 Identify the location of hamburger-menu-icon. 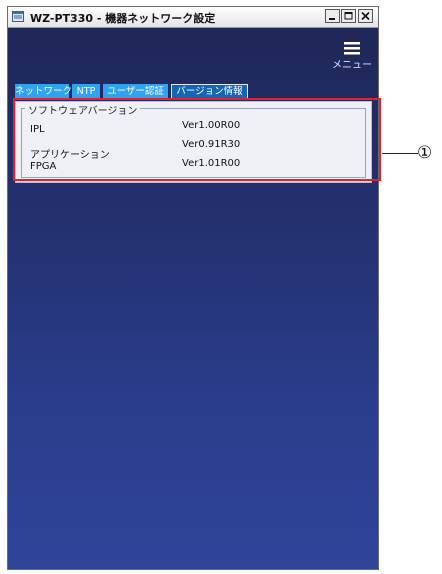
(352, 48).